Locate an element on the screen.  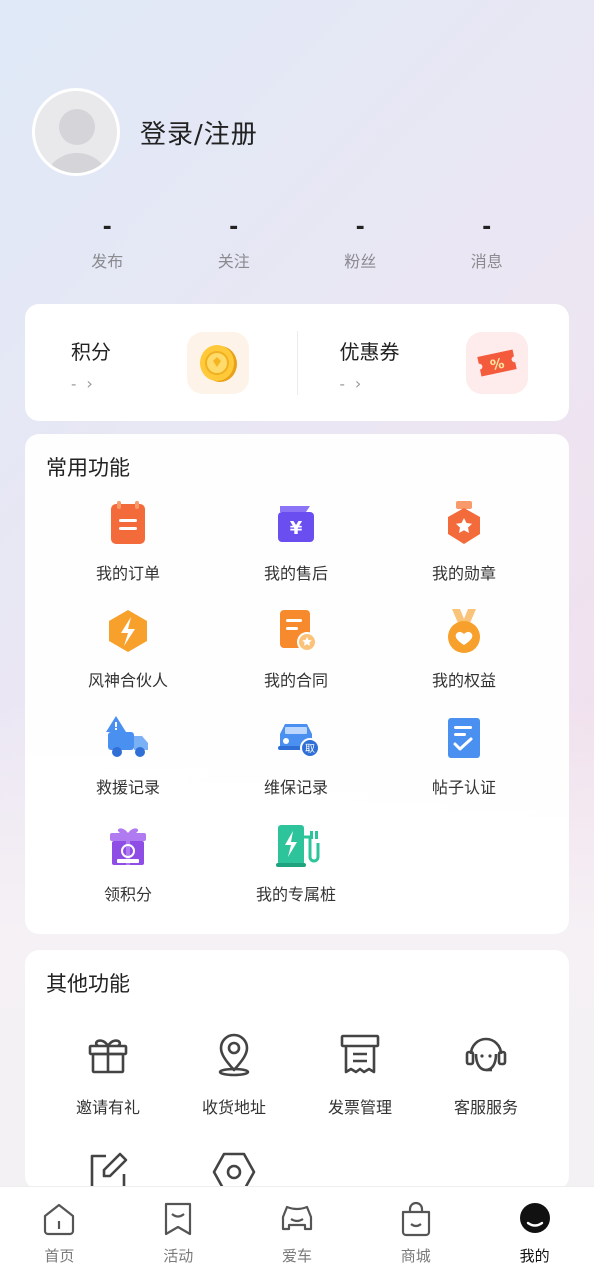
tow-truck-icon is located at coordinates (127, 736).